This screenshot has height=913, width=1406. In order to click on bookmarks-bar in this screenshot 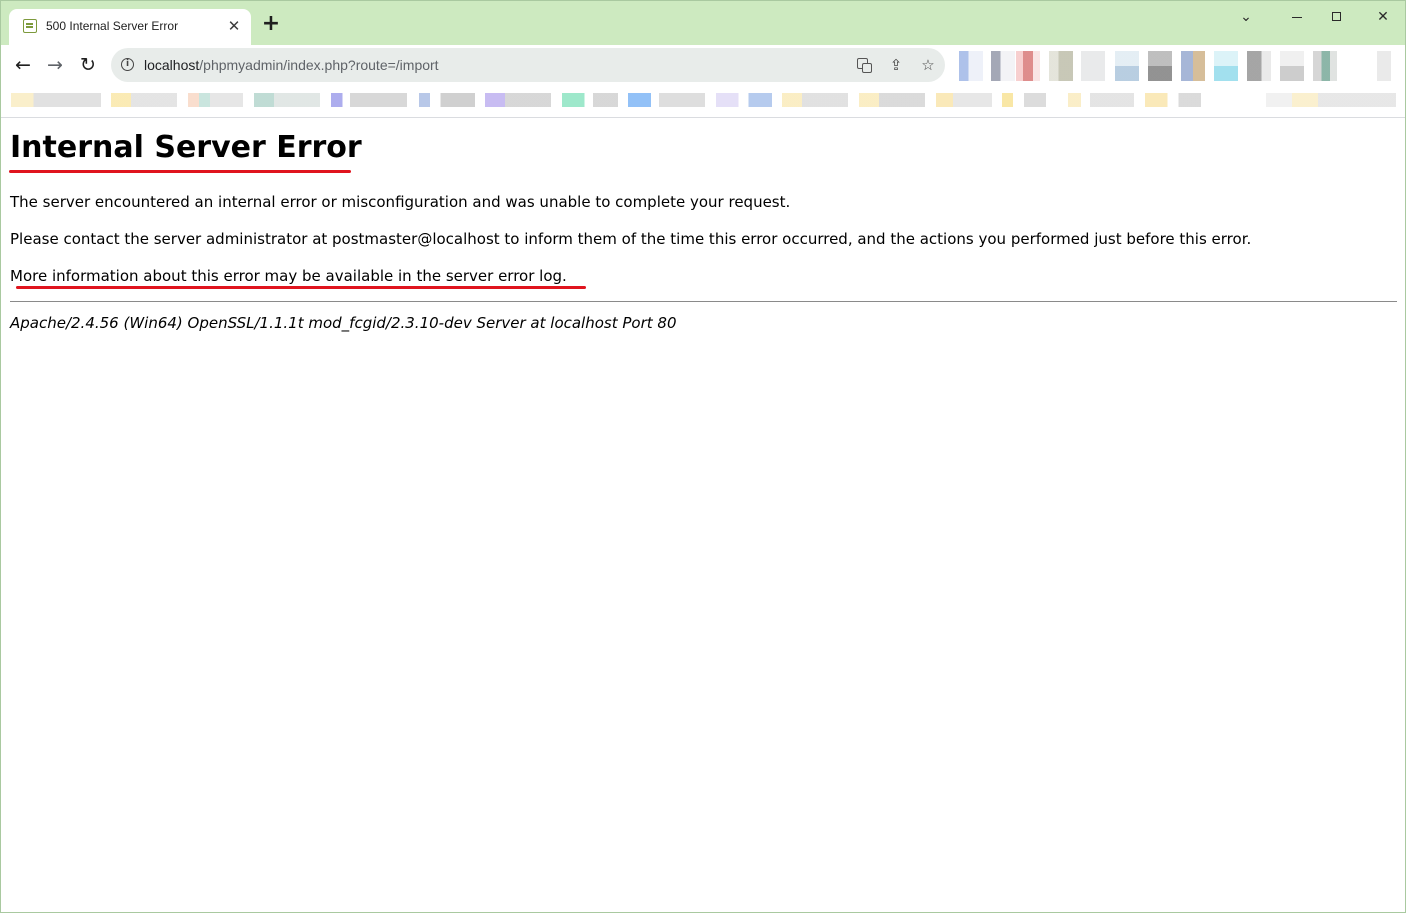, I will do `click(703, 101)`.